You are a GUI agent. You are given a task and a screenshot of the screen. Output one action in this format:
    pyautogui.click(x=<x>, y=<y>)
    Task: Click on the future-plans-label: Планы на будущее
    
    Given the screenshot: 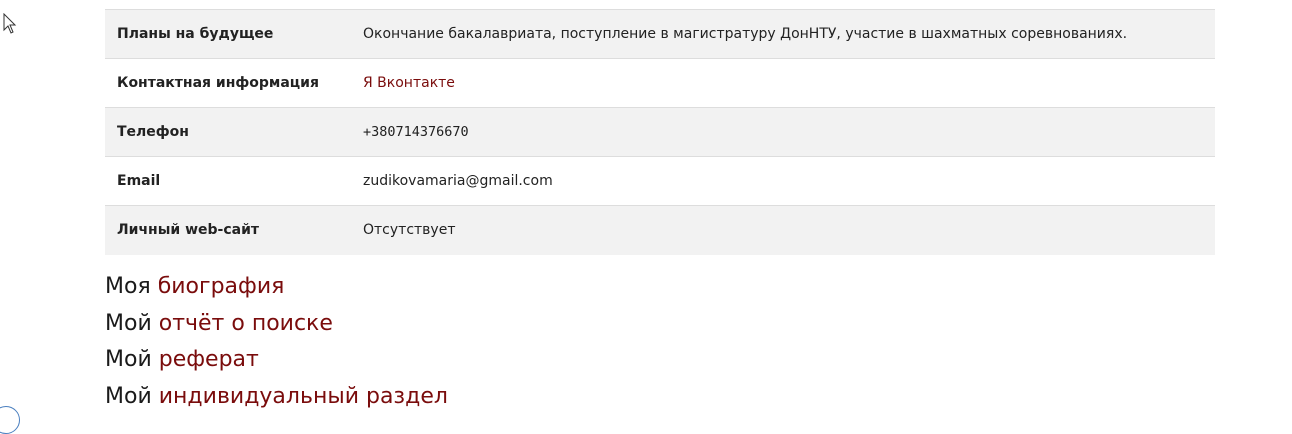 What is the action you would take?
    pyautogui.click(x=228, y=34)
    